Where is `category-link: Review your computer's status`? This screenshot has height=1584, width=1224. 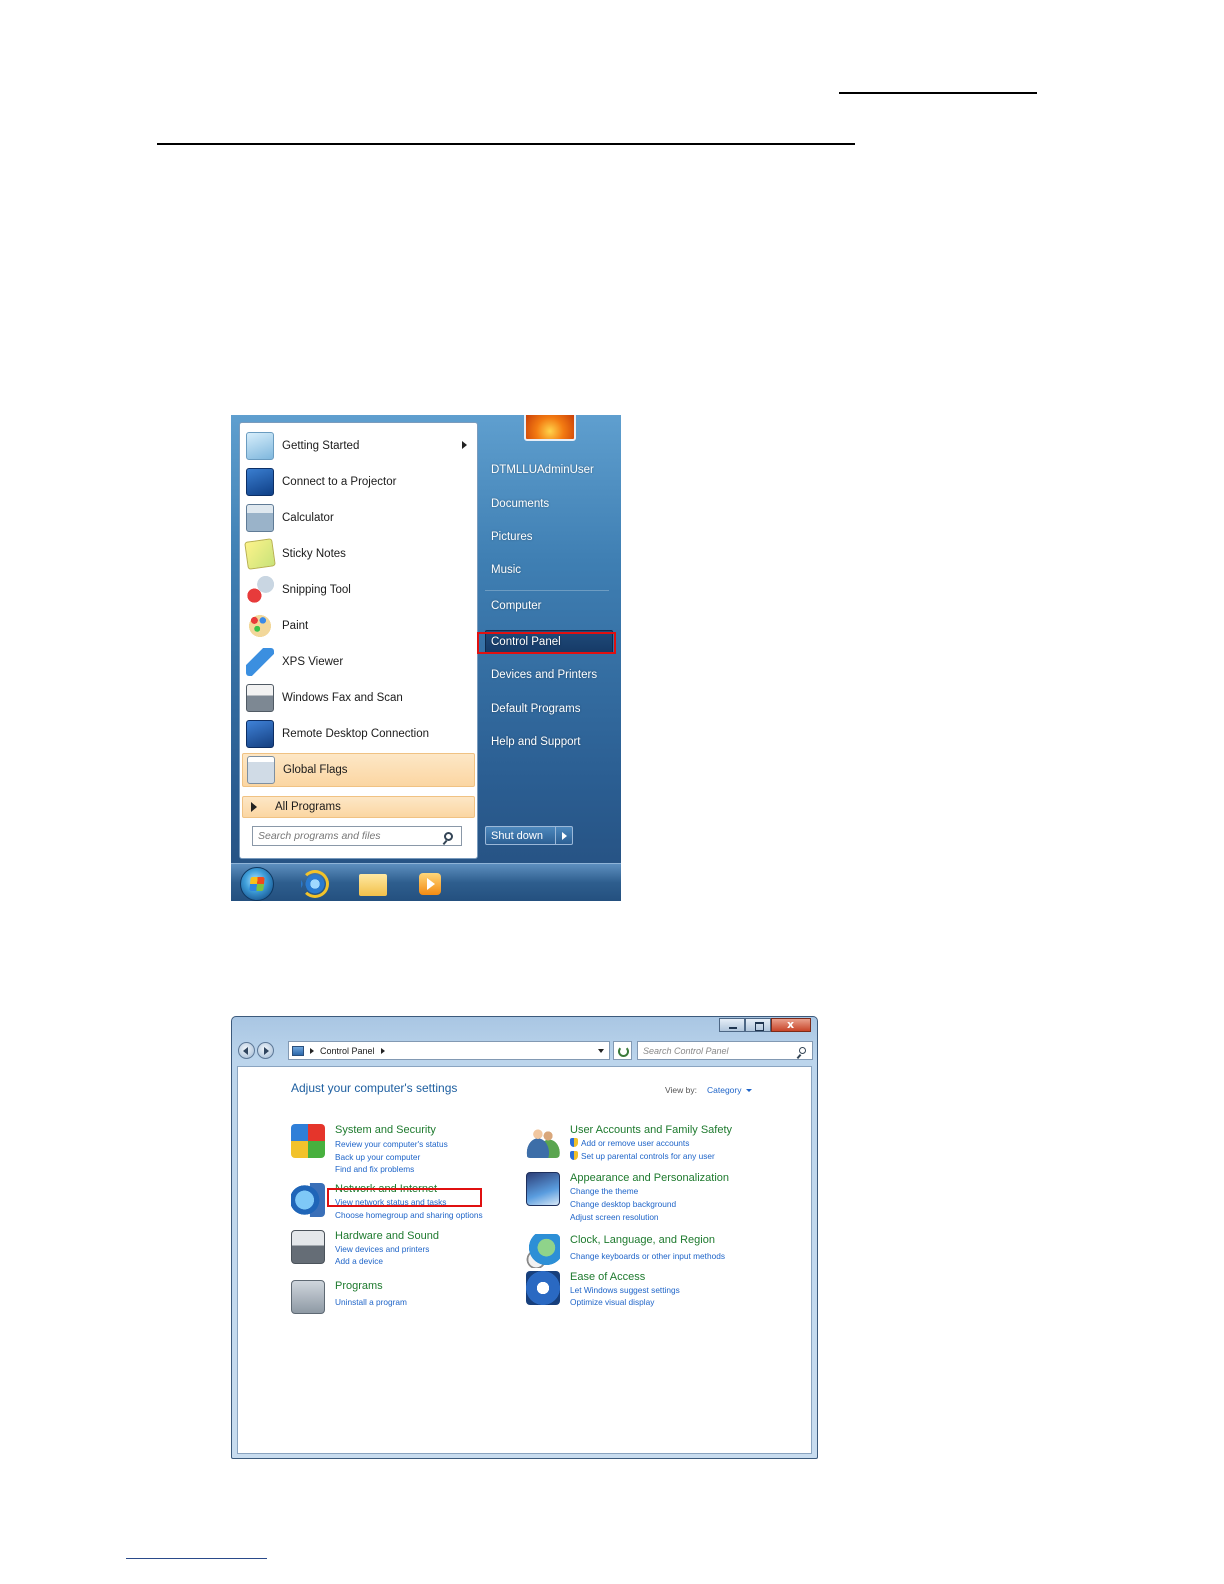 category-link: Review your computer's status is located at coordinates (391, 1144).